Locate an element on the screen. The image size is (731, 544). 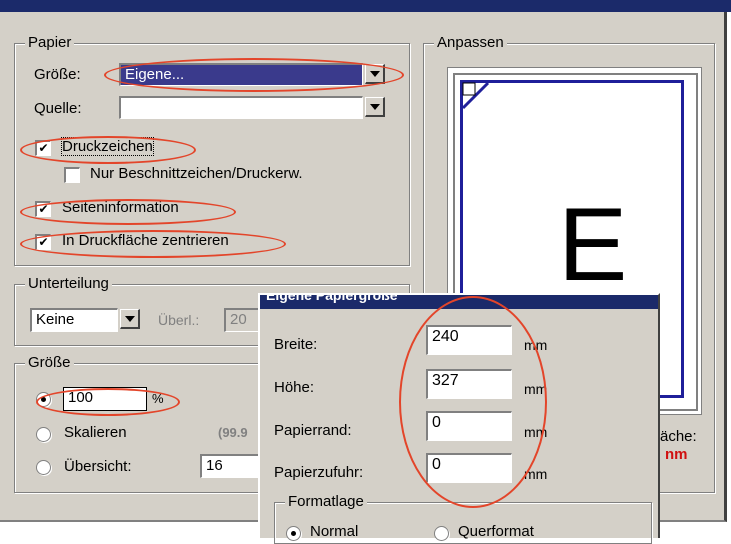
paper-source-select is located at coordinates (241, 107).